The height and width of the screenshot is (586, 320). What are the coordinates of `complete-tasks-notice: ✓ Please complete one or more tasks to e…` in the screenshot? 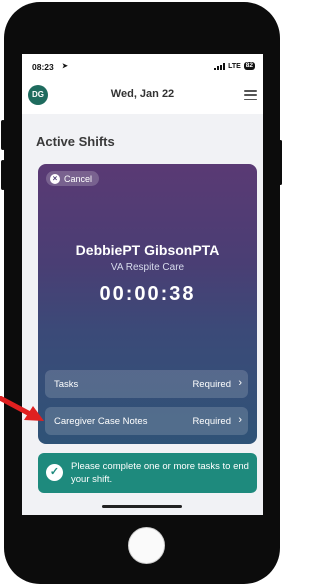 It's located at (147, 473).